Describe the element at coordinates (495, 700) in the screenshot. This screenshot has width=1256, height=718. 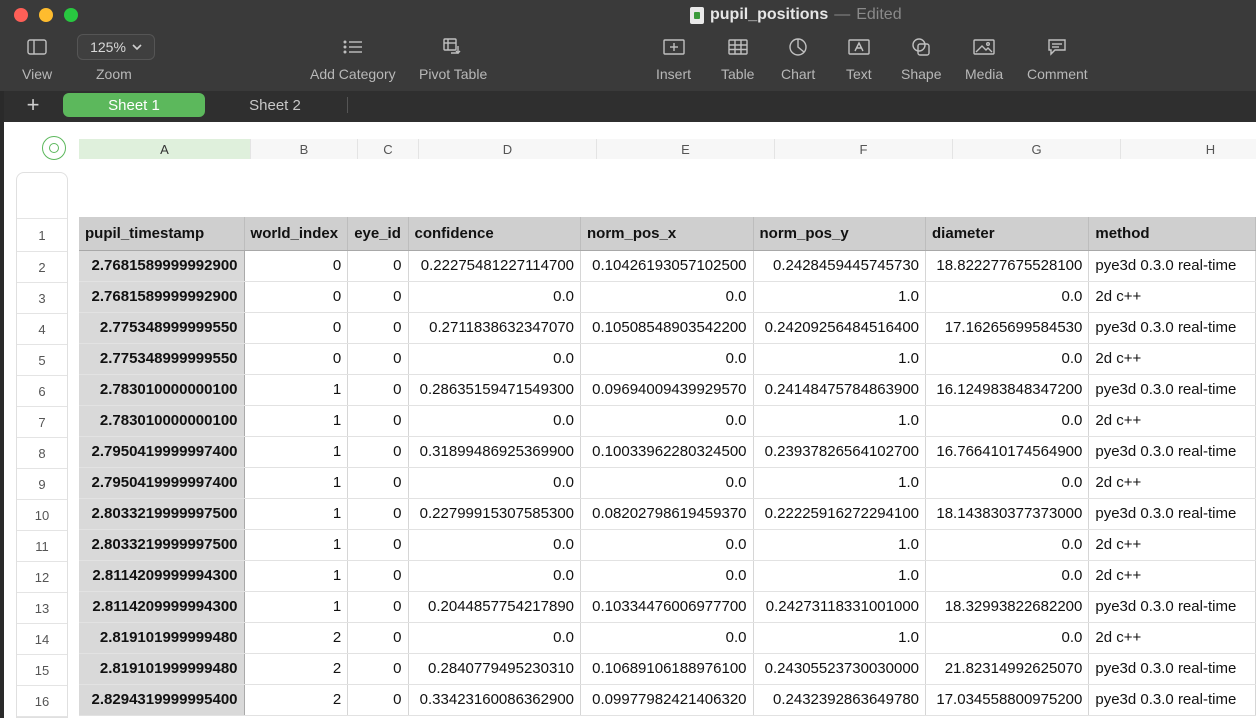
I see `cell-confidence: 0.33423160086362900` at that location.